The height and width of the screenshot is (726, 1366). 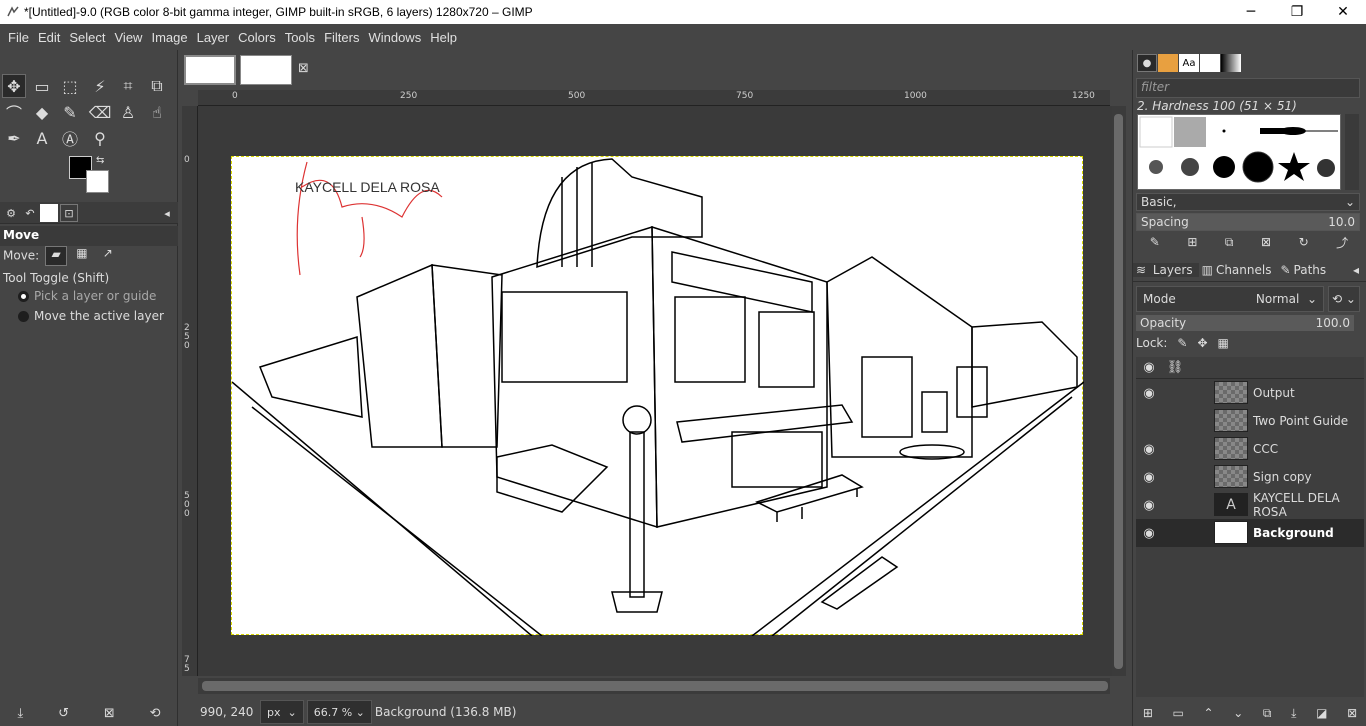 What do you see at coordinates (1231, 63) in the screenshot?
I see `gradients-tab-icon` at bounding box center [1231, 63].